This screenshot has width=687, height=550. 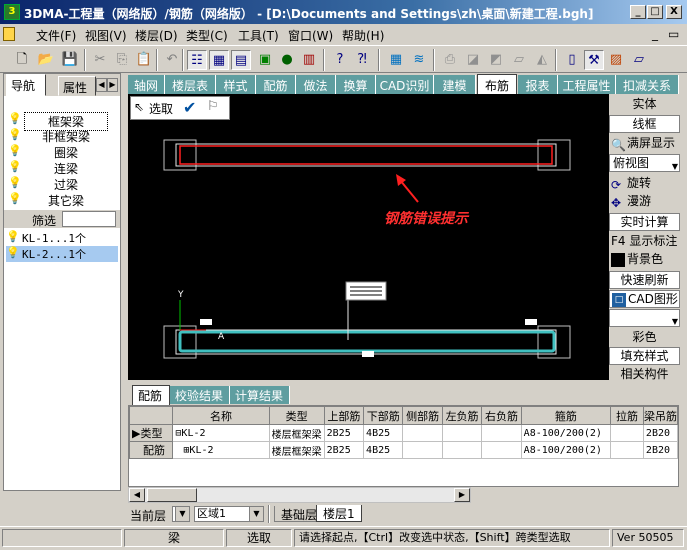 What do you see at coordinates (219, 60) in the screenshot?
I see `table-view-icon: ▦` at bounding box center [219, 60].